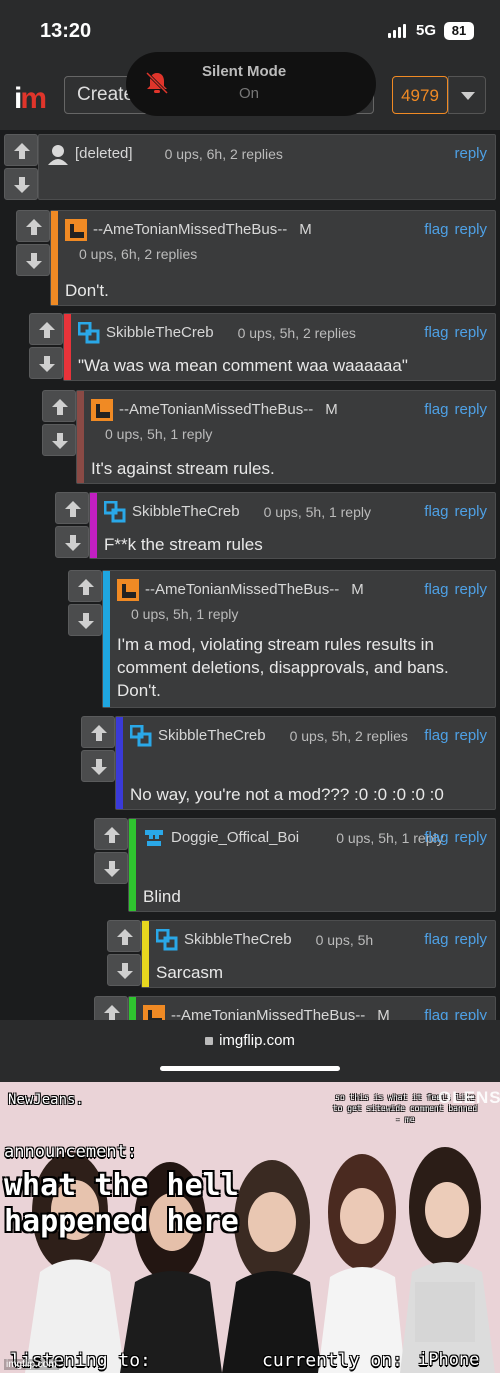  What do you see at coordinates (267, 167) in the screenshot?
I see `comment: [deleted] 0 ups, 6h, 2 replies reply` at bounding box center [267, 167].